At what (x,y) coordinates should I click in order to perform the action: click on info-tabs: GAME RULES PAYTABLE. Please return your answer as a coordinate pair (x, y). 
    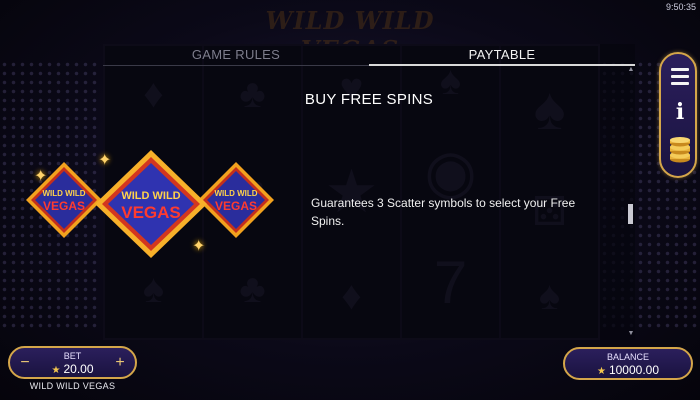
    Looking at the image, I should click on (369, 55).